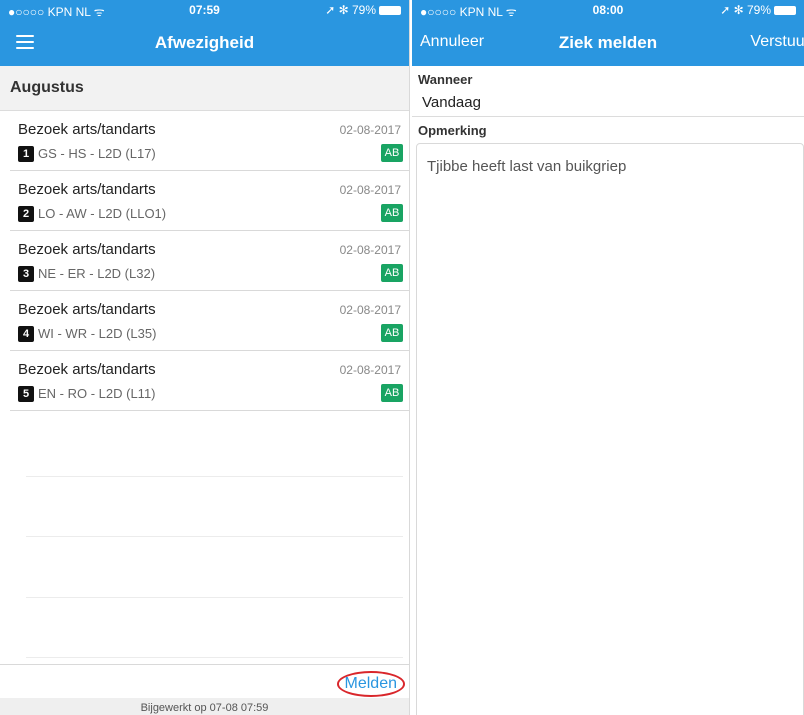 This screenshot has height=715, width=804. I want to click on lesson-number-badge: 5, so click(26, 394).